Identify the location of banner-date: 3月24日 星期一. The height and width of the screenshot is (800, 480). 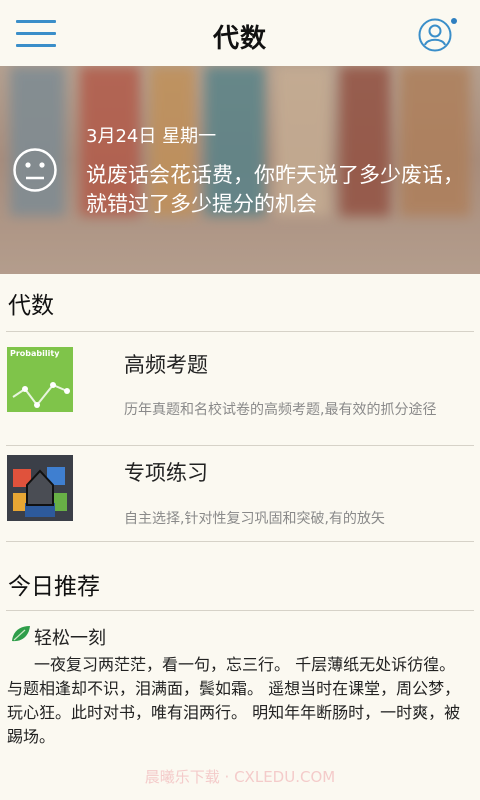
(151, 136).